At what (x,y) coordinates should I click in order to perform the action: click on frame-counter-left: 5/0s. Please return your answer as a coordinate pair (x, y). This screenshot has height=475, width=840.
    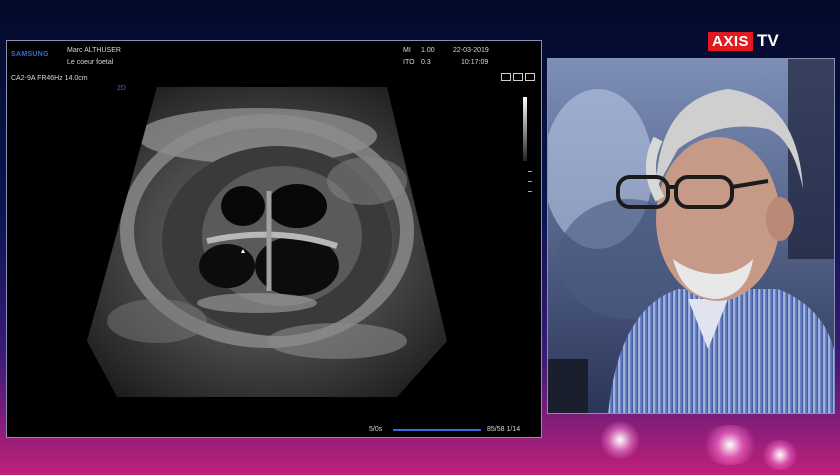
    Looking at the image, I should click on (376, 429).